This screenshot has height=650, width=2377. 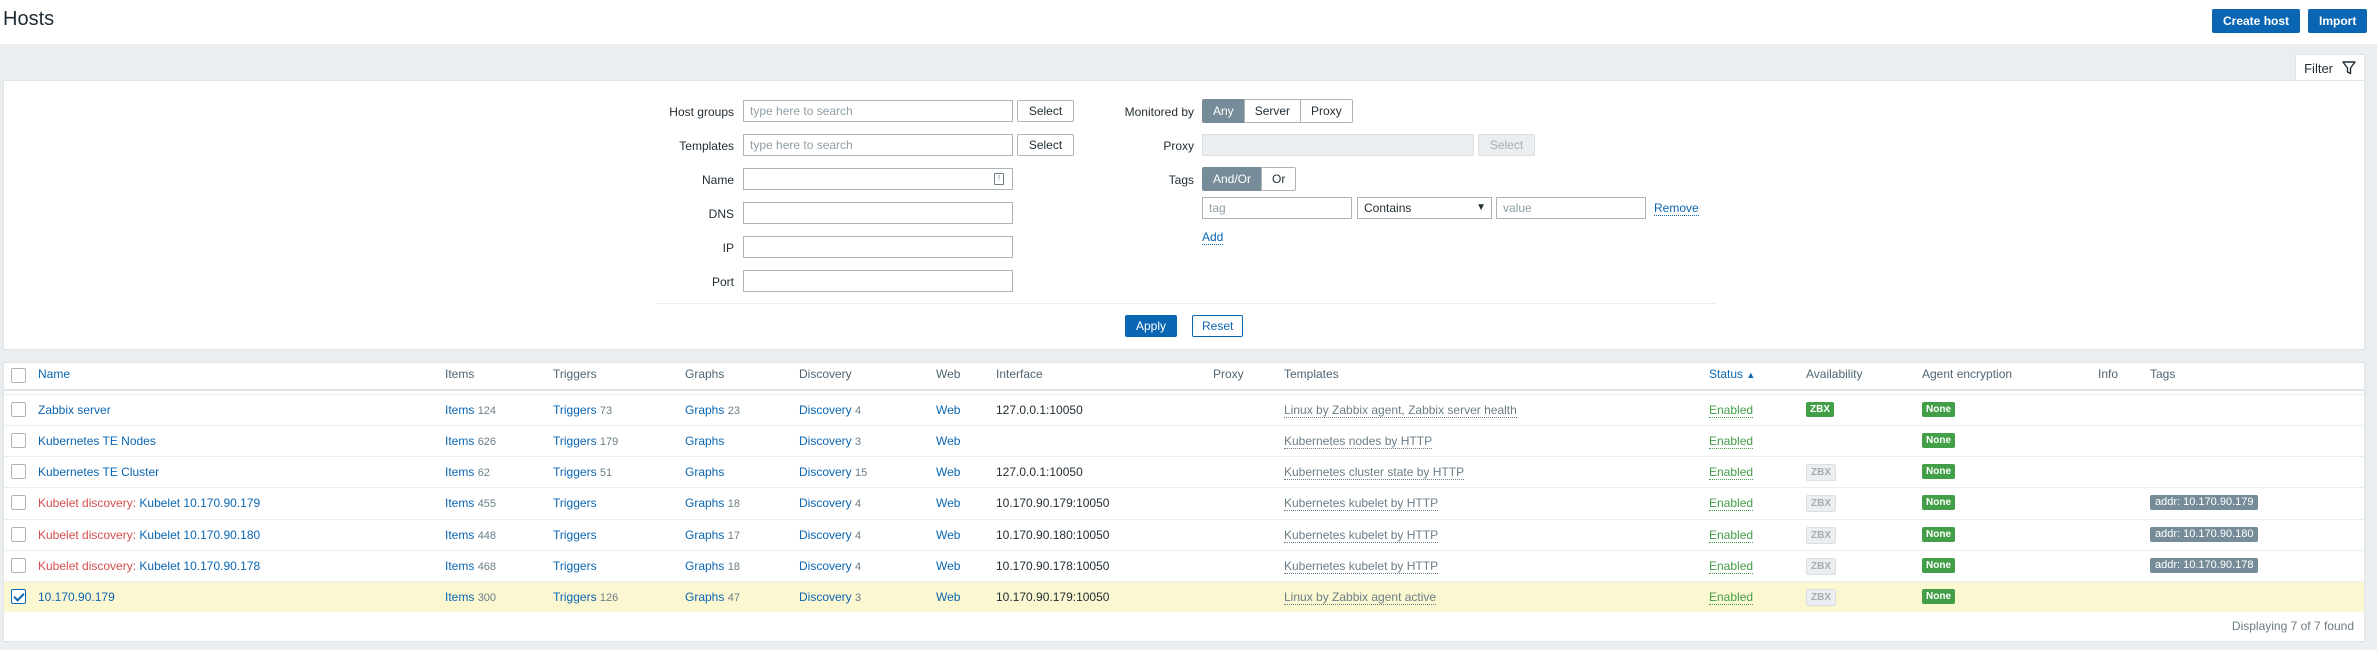 What do you see at coordinates (1279, 179) in the screenshot?
I see `tags-or: Or` at bounding box center [1279, 179].